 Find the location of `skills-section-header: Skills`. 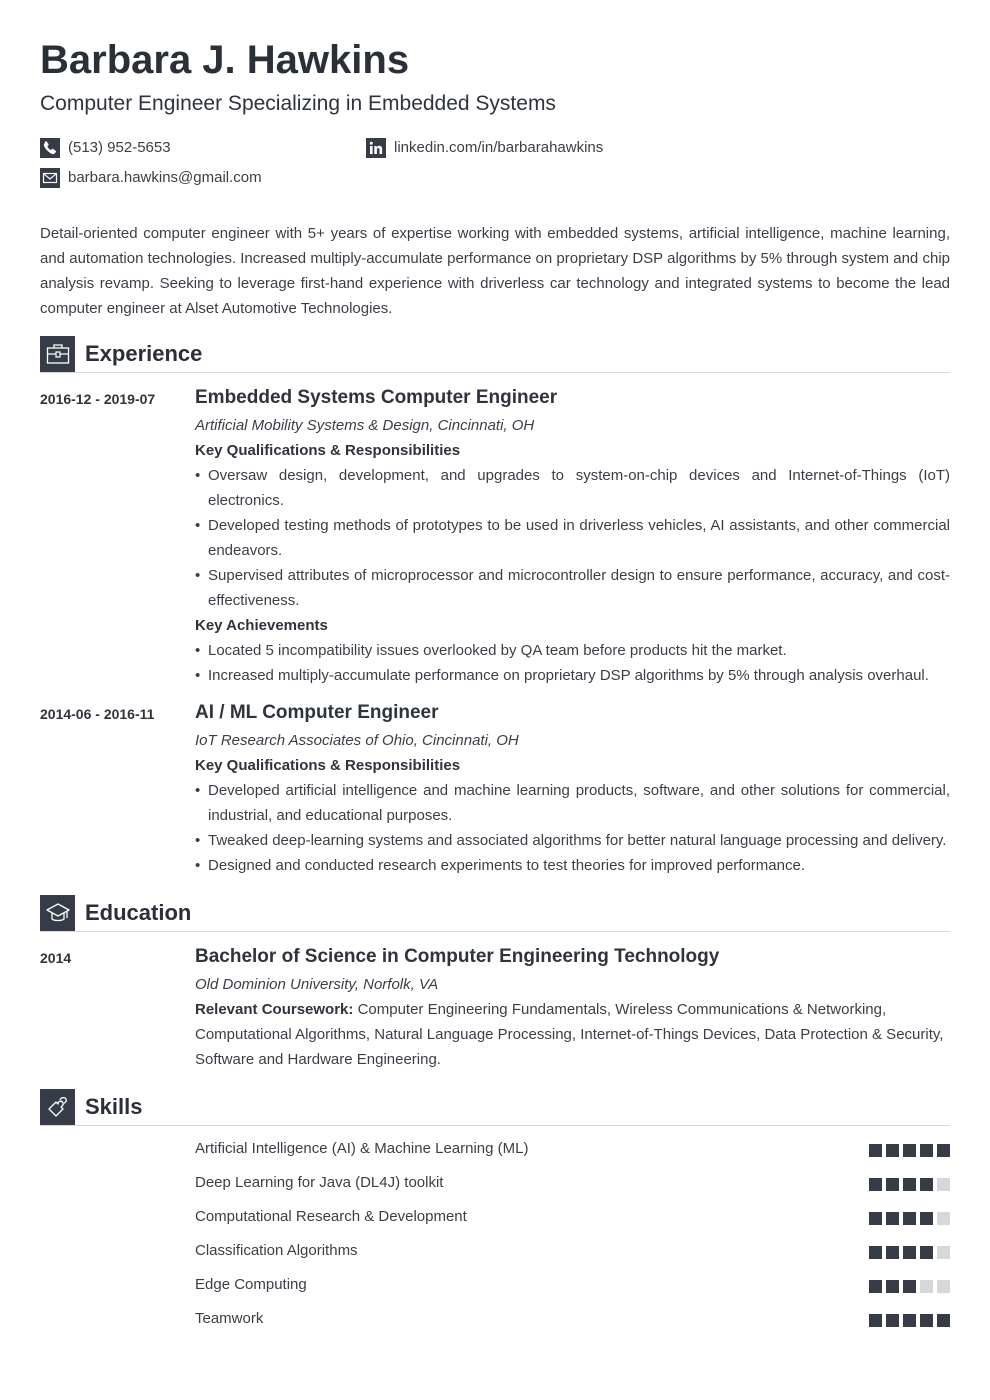

skills-section-header: Skills is located at coordinates (495, 1107).